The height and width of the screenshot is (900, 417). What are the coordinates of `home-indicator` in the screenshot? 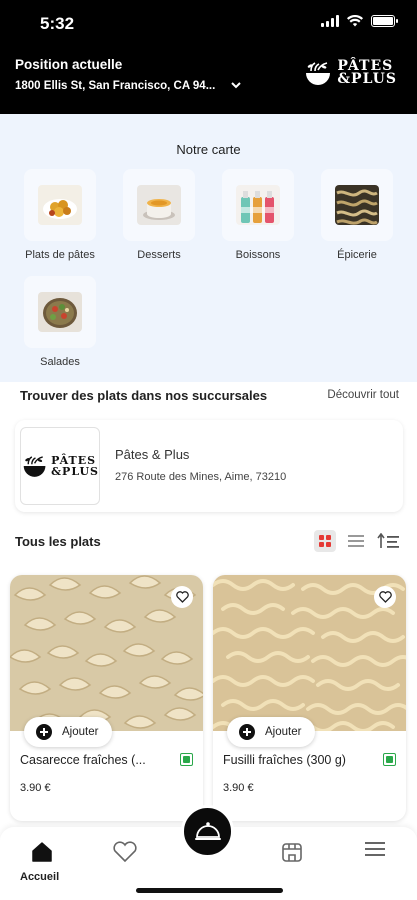 It's located at (209, 890).